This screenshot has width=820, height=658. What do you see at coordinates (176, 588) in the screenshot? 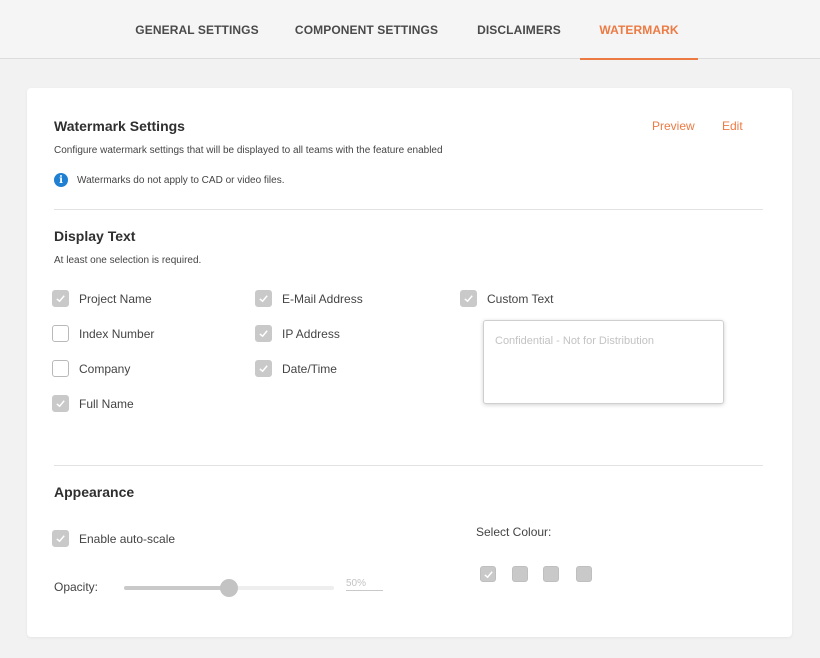
I see `opacity-slider-fill` at bounding box center [176, 588].